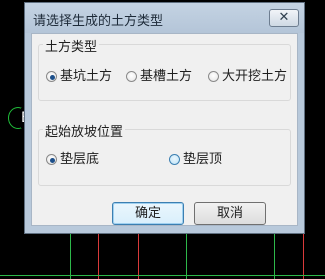 This screenshot has width=325, height=279. I want to click on dialog-titlebar: 请选择生成的土方类型 ✕, so click(164, 18).